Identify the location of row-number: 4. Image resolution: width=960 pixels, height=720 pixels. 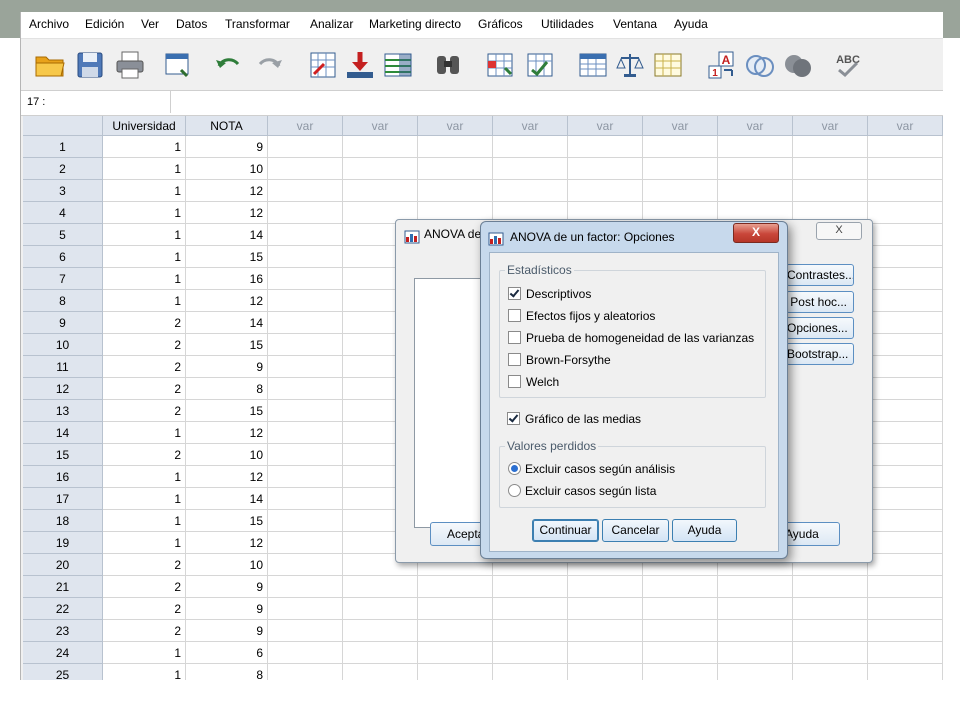
(63, 213).